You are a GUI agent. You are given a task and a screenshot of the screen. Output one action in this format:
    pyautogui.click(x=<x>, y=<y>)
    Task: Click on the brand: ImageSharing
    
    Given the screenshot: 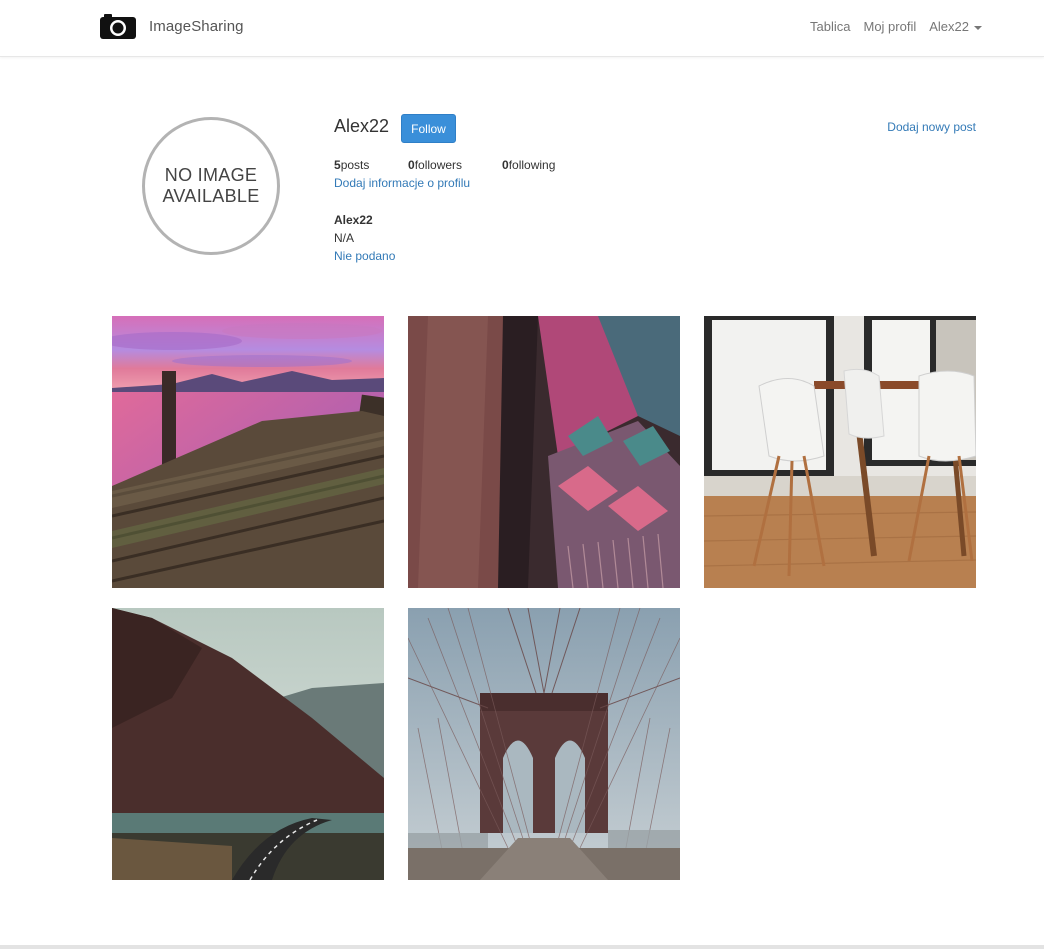 What is the action you would take?
    pyautogui.click(x=172, y=26)
    